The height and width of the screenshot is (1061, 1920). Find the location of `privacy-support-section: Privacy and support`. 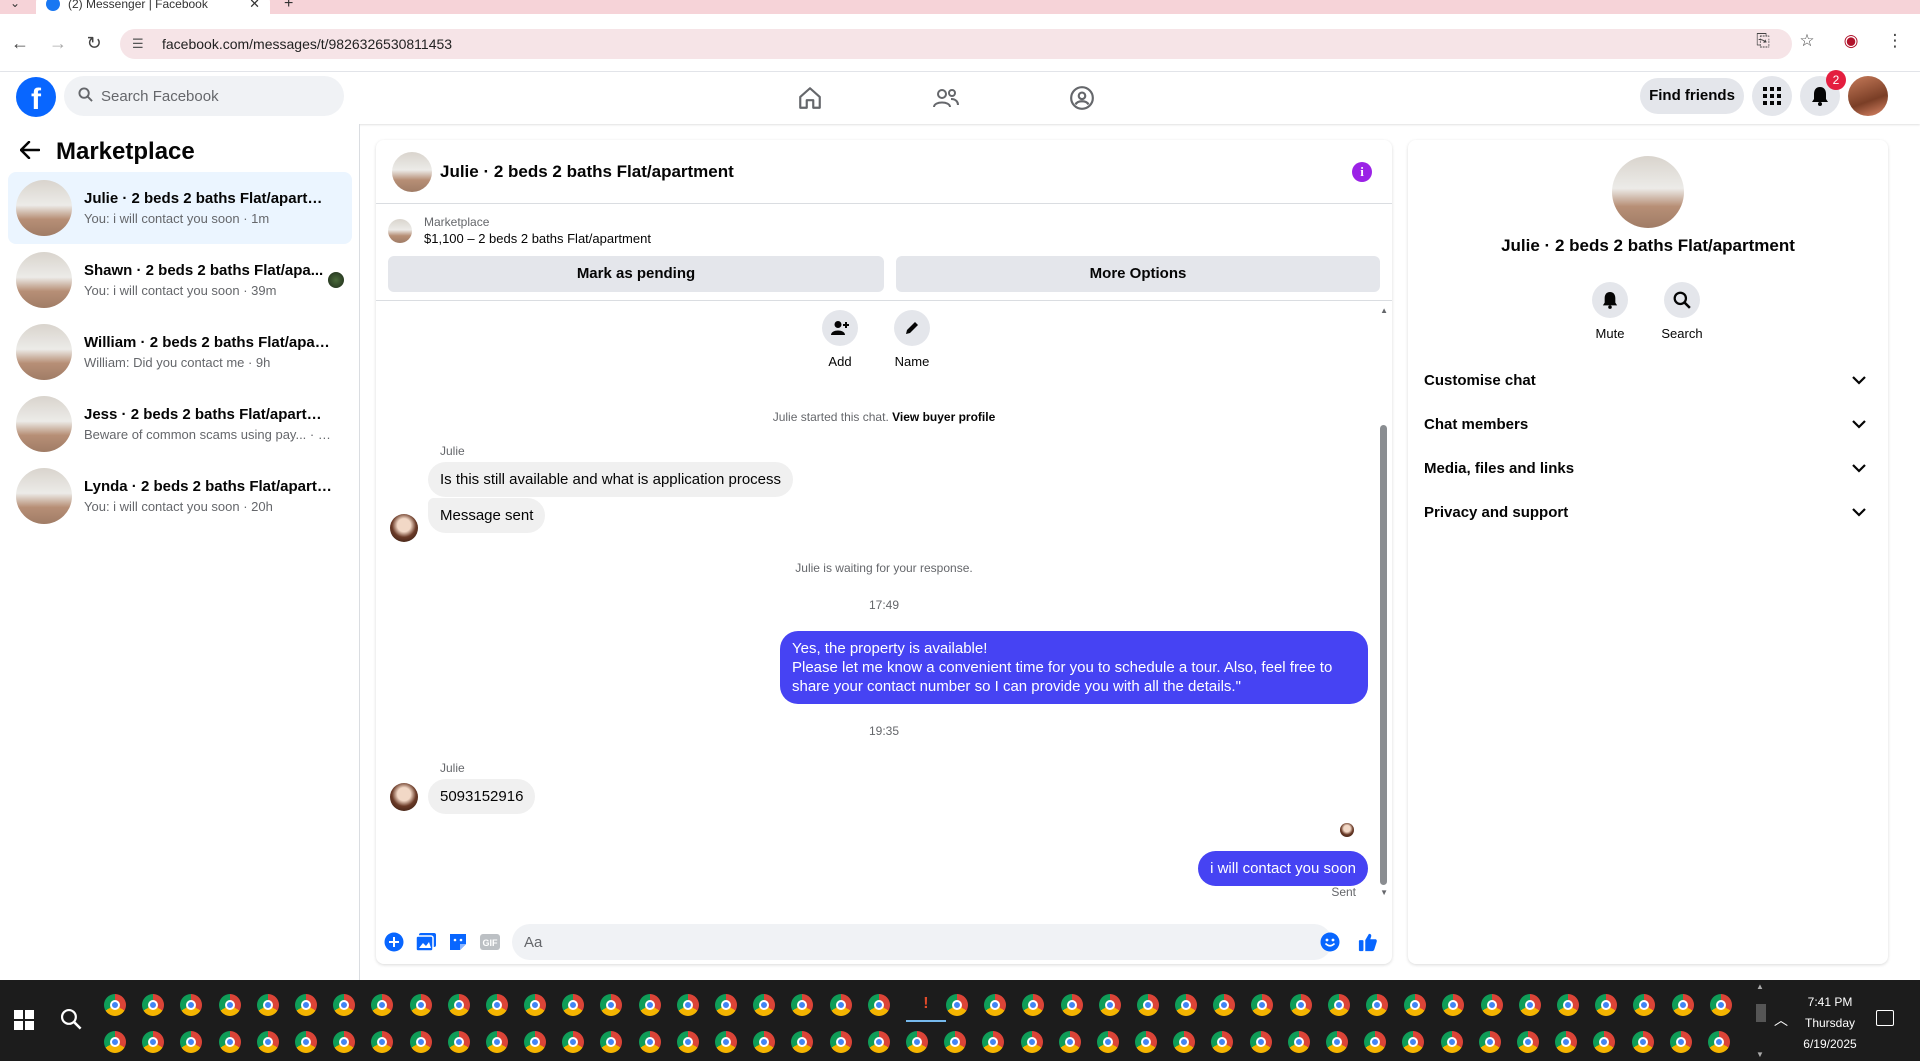

privacy-support-section: Privacy and support is located at coordinates (1648, 512).